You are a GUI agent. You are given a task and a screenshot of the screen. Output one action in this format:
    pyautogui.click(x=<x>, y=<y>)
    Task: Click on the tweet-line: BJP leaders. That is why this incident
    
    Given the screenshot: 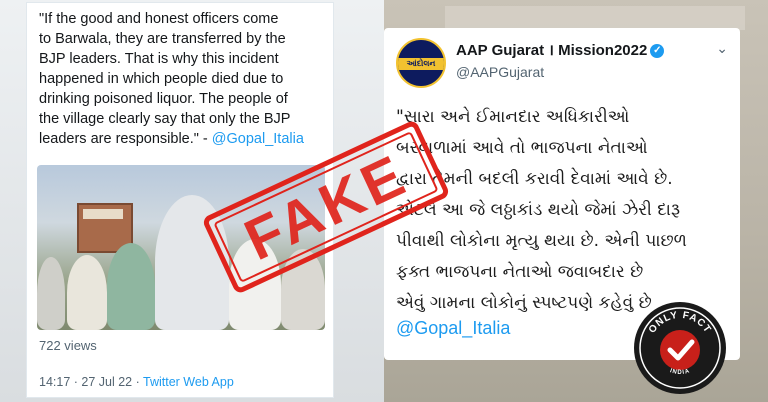 What is the action you would take?
    pyautogui.click(x=159, y=59)
    